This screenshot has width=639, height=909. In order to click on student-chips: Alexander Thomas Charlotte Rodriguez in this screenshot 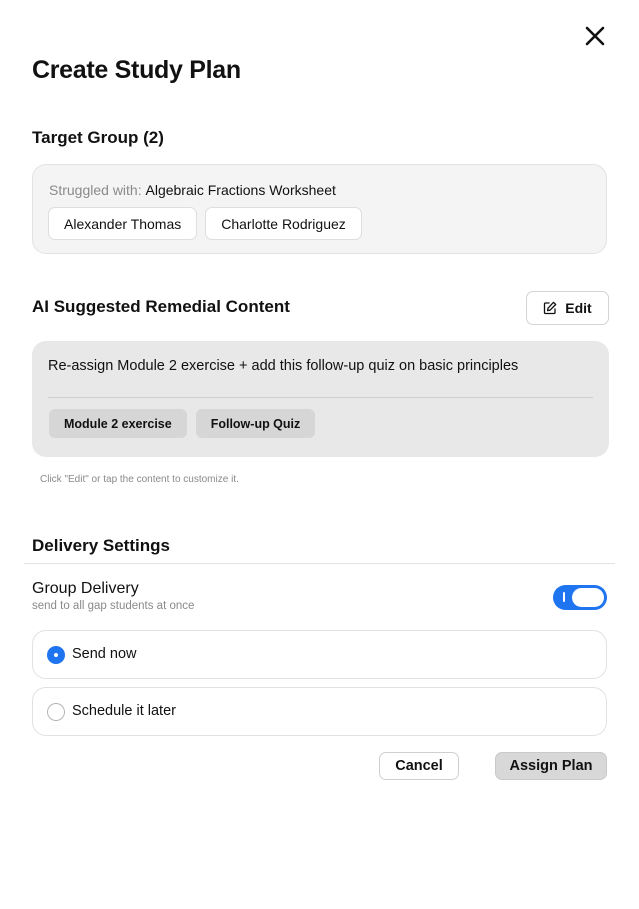, I will do `click(205, 223)`.